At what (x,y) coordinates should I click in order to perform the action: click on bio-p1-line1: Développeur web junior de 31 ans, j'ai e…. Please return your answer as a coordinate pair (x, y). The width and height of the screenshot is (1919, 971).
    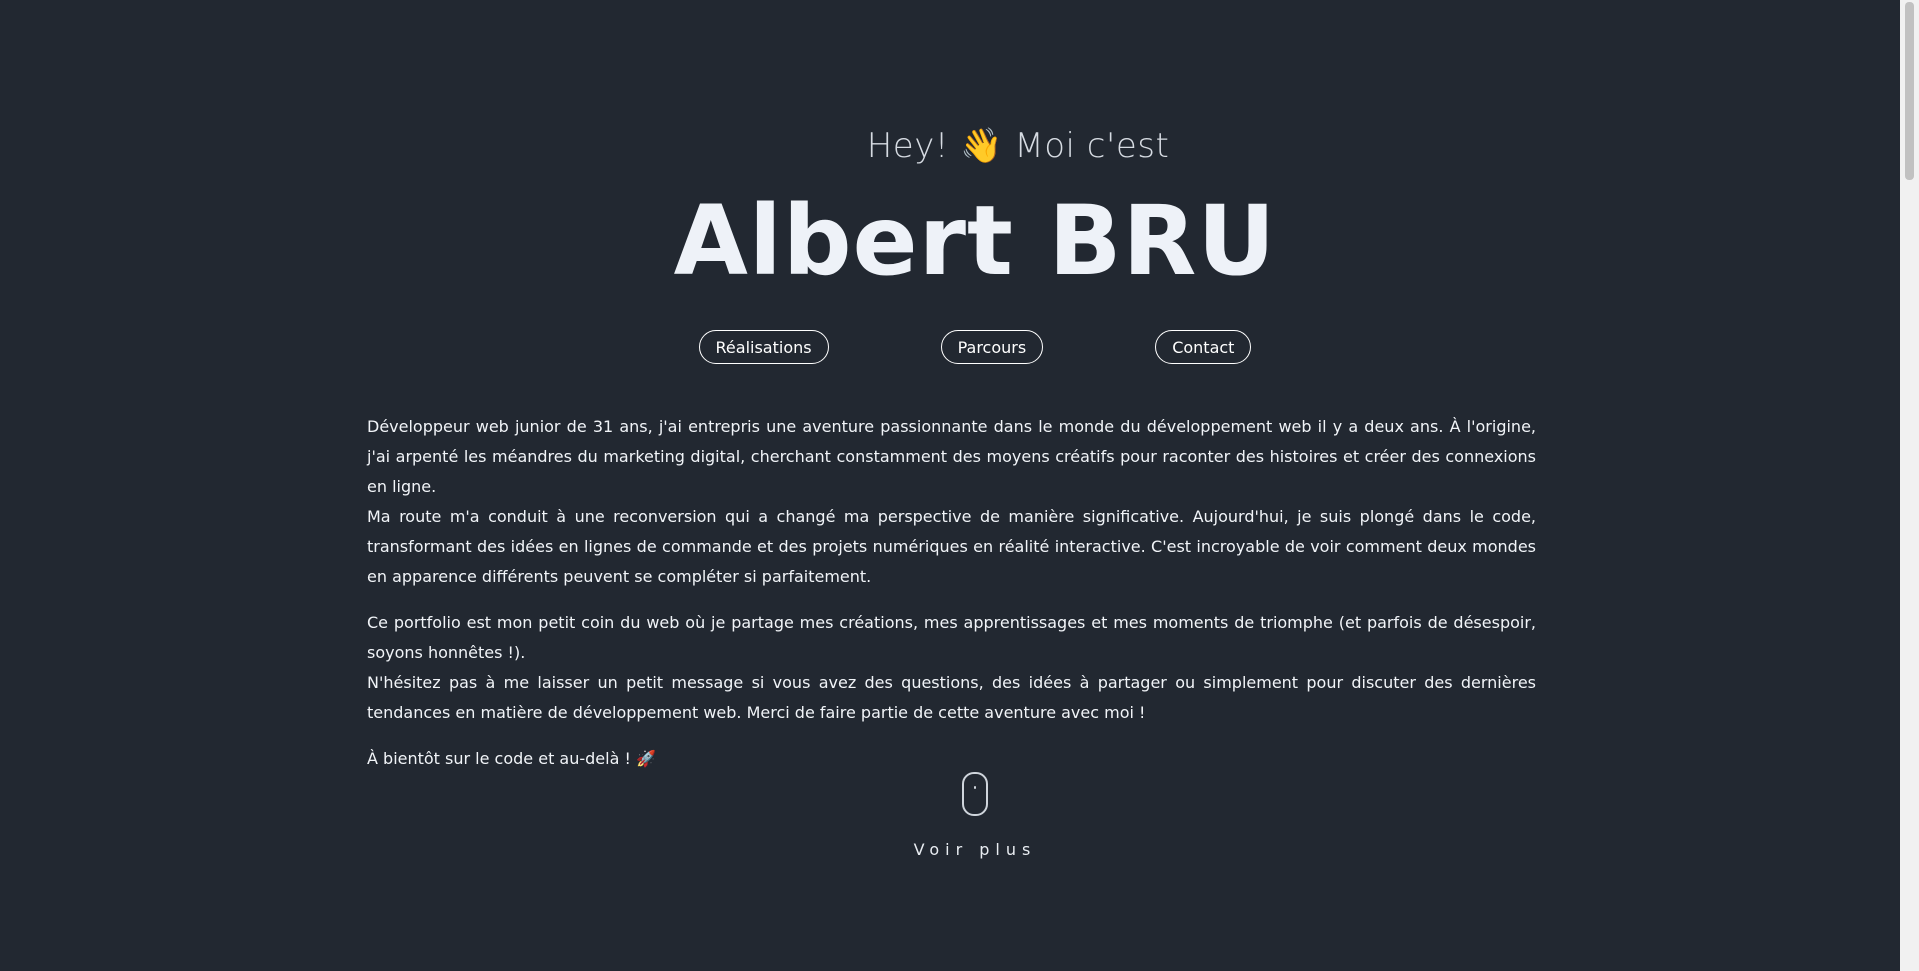
    Looking at the image, I should click on (951, 456).